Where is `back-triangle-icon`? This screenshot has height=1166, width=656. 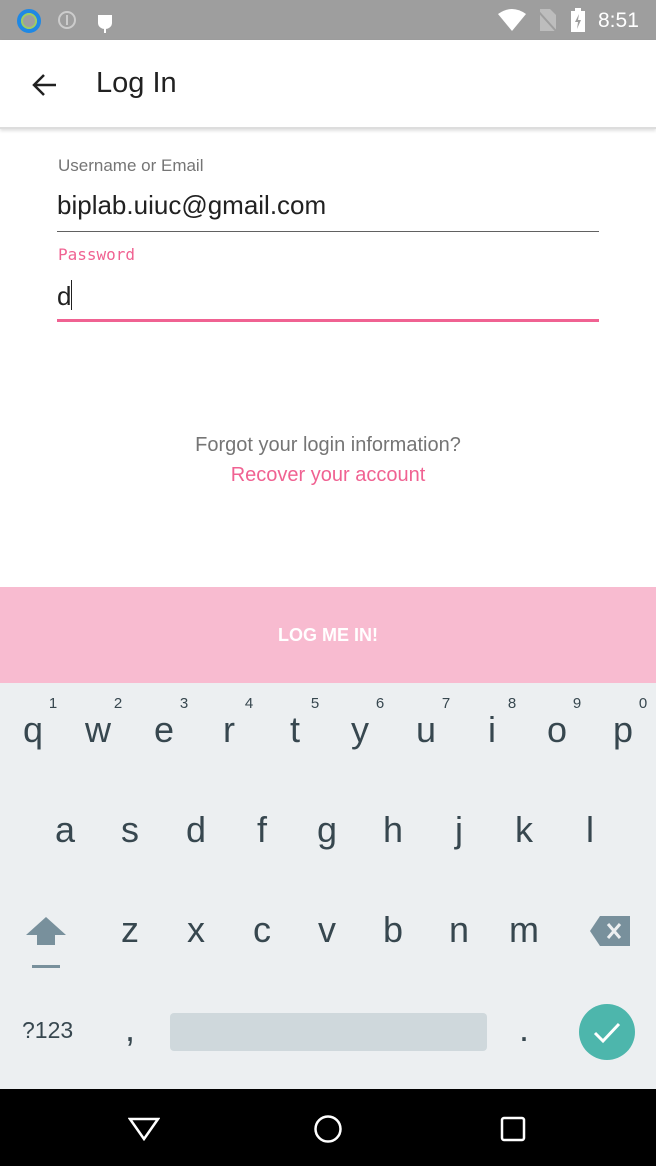 back-triangle-icon is located at coordinates (144, 1129).